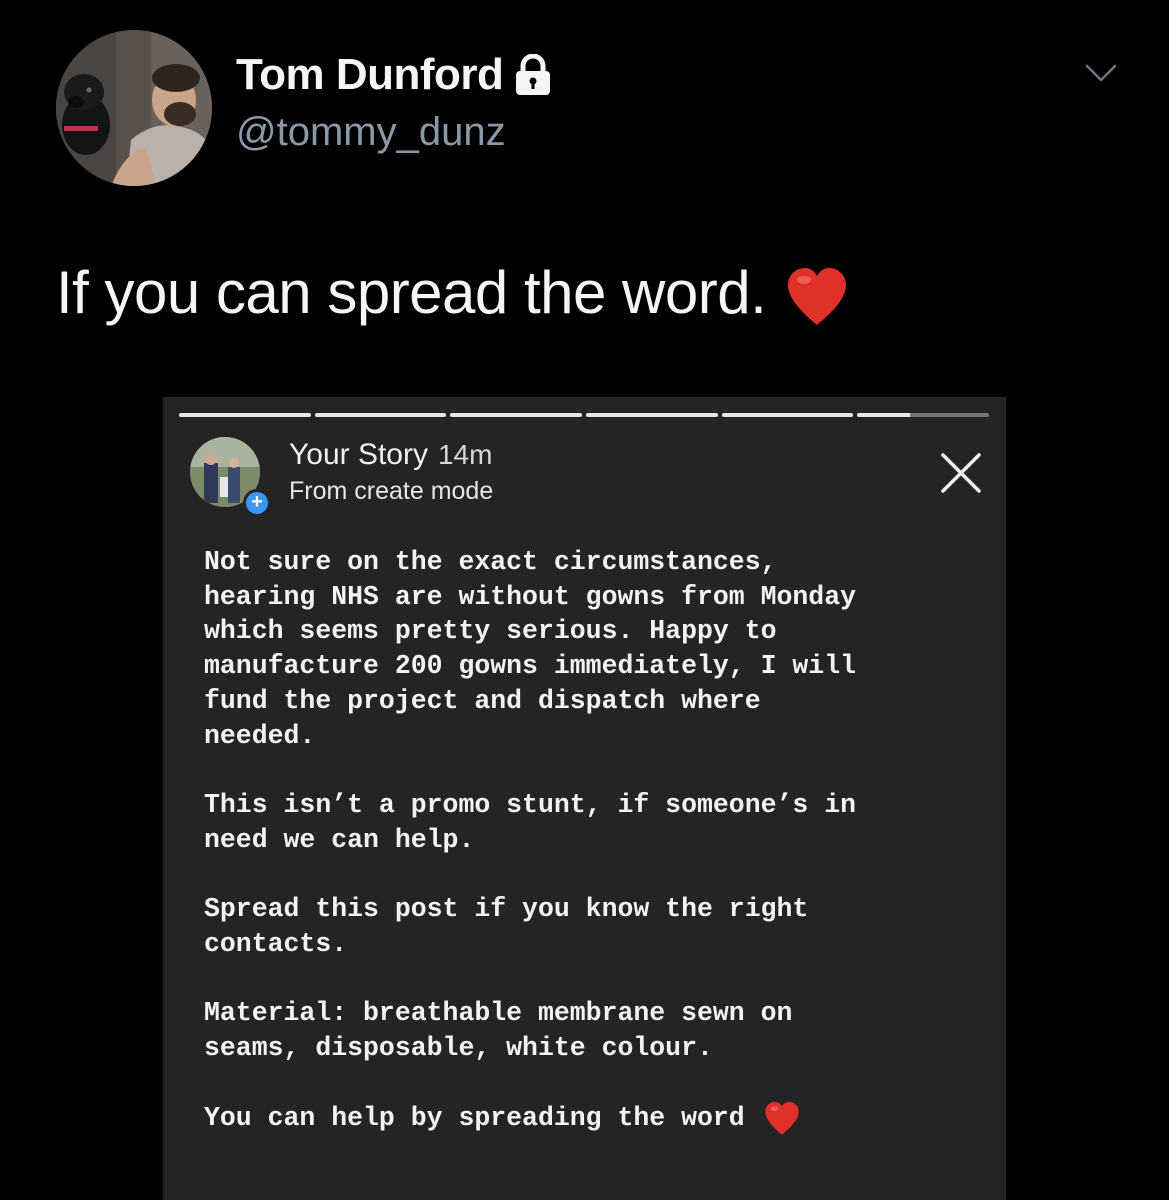 The image size is (1169, 1200). I want to click on story-subtitle: From create mode, so click(391, 491).